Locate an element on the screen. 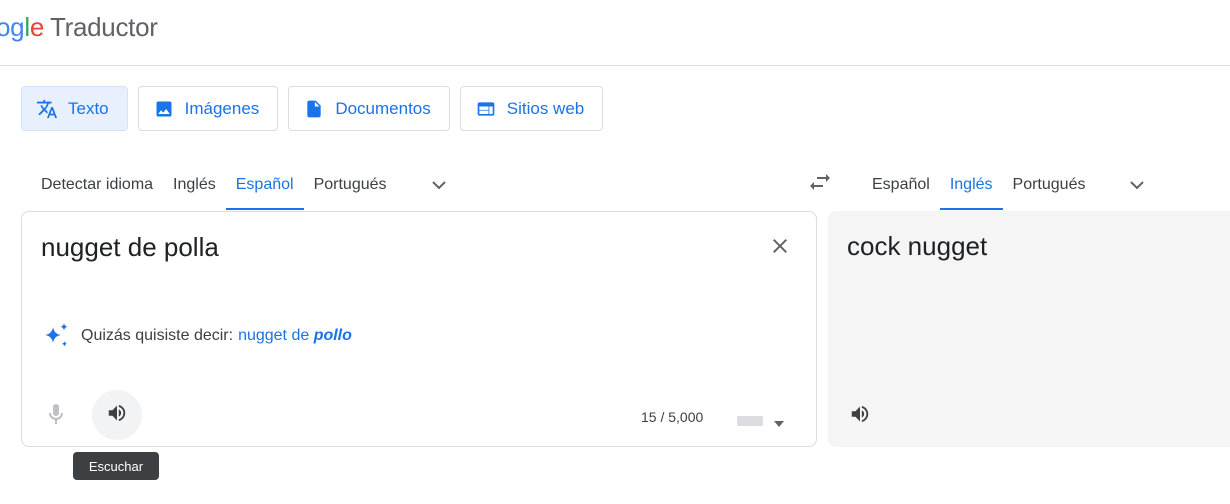  tab-websites-label: Sitios web is located at coordinates (545, 108).